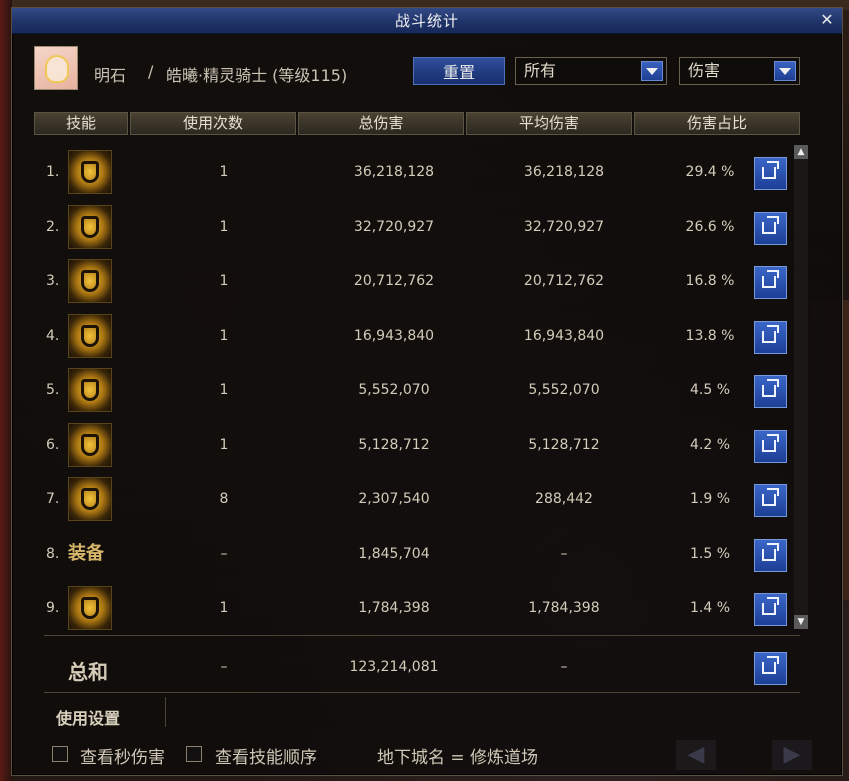 This screenshot has width=849, height=781. Describe the element at coordinates (110, 75) in the screenshot. I see `character-name: 明石` at that location.